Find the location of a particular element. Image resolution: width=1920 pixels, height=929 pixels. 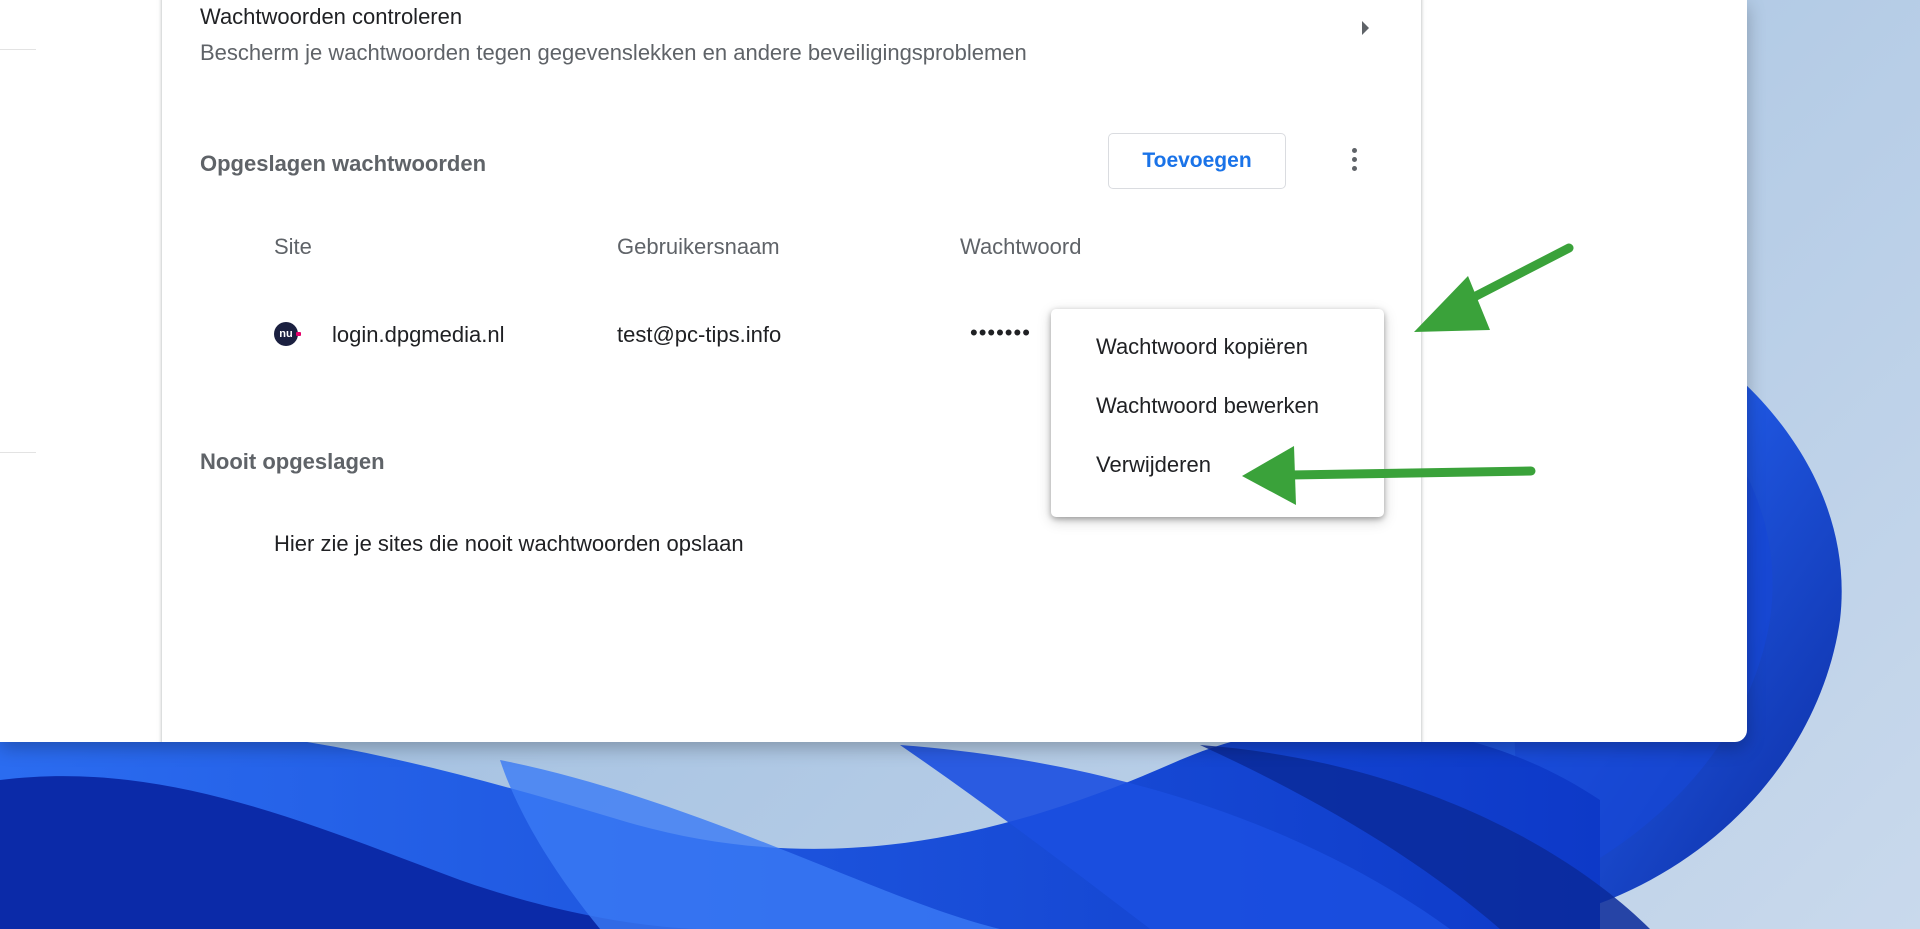

add-password-button: Toevoegen is located at coordinates (1197, 161).